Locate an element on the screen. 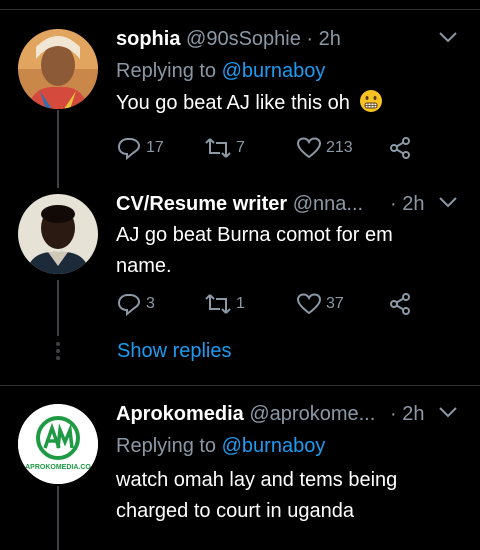 The height and width of the screenshot is (550, 480). retweet-button: 7 is located at coordinates (224, 148).